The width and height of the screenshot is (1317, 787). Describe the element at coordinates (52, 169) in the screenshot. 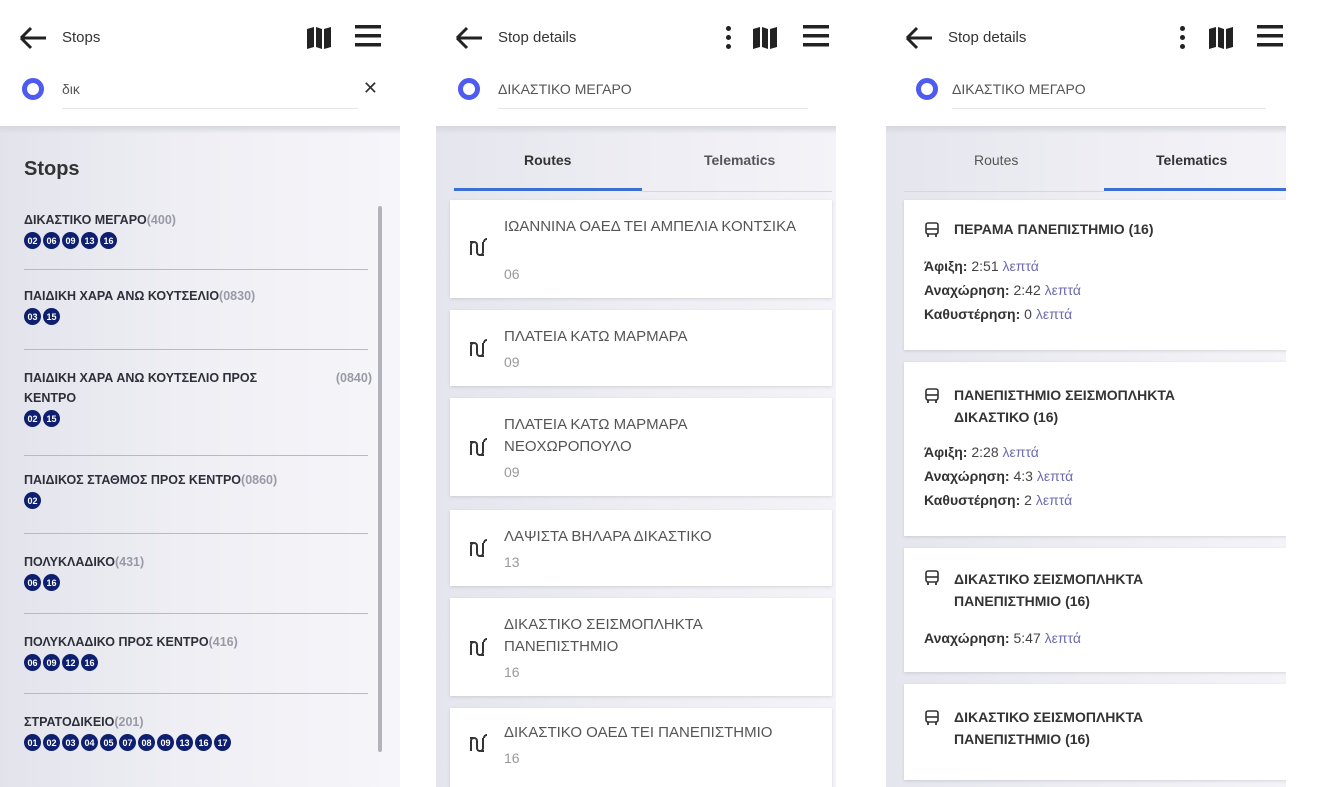

I see `stops-list-title: Stops` at that location.